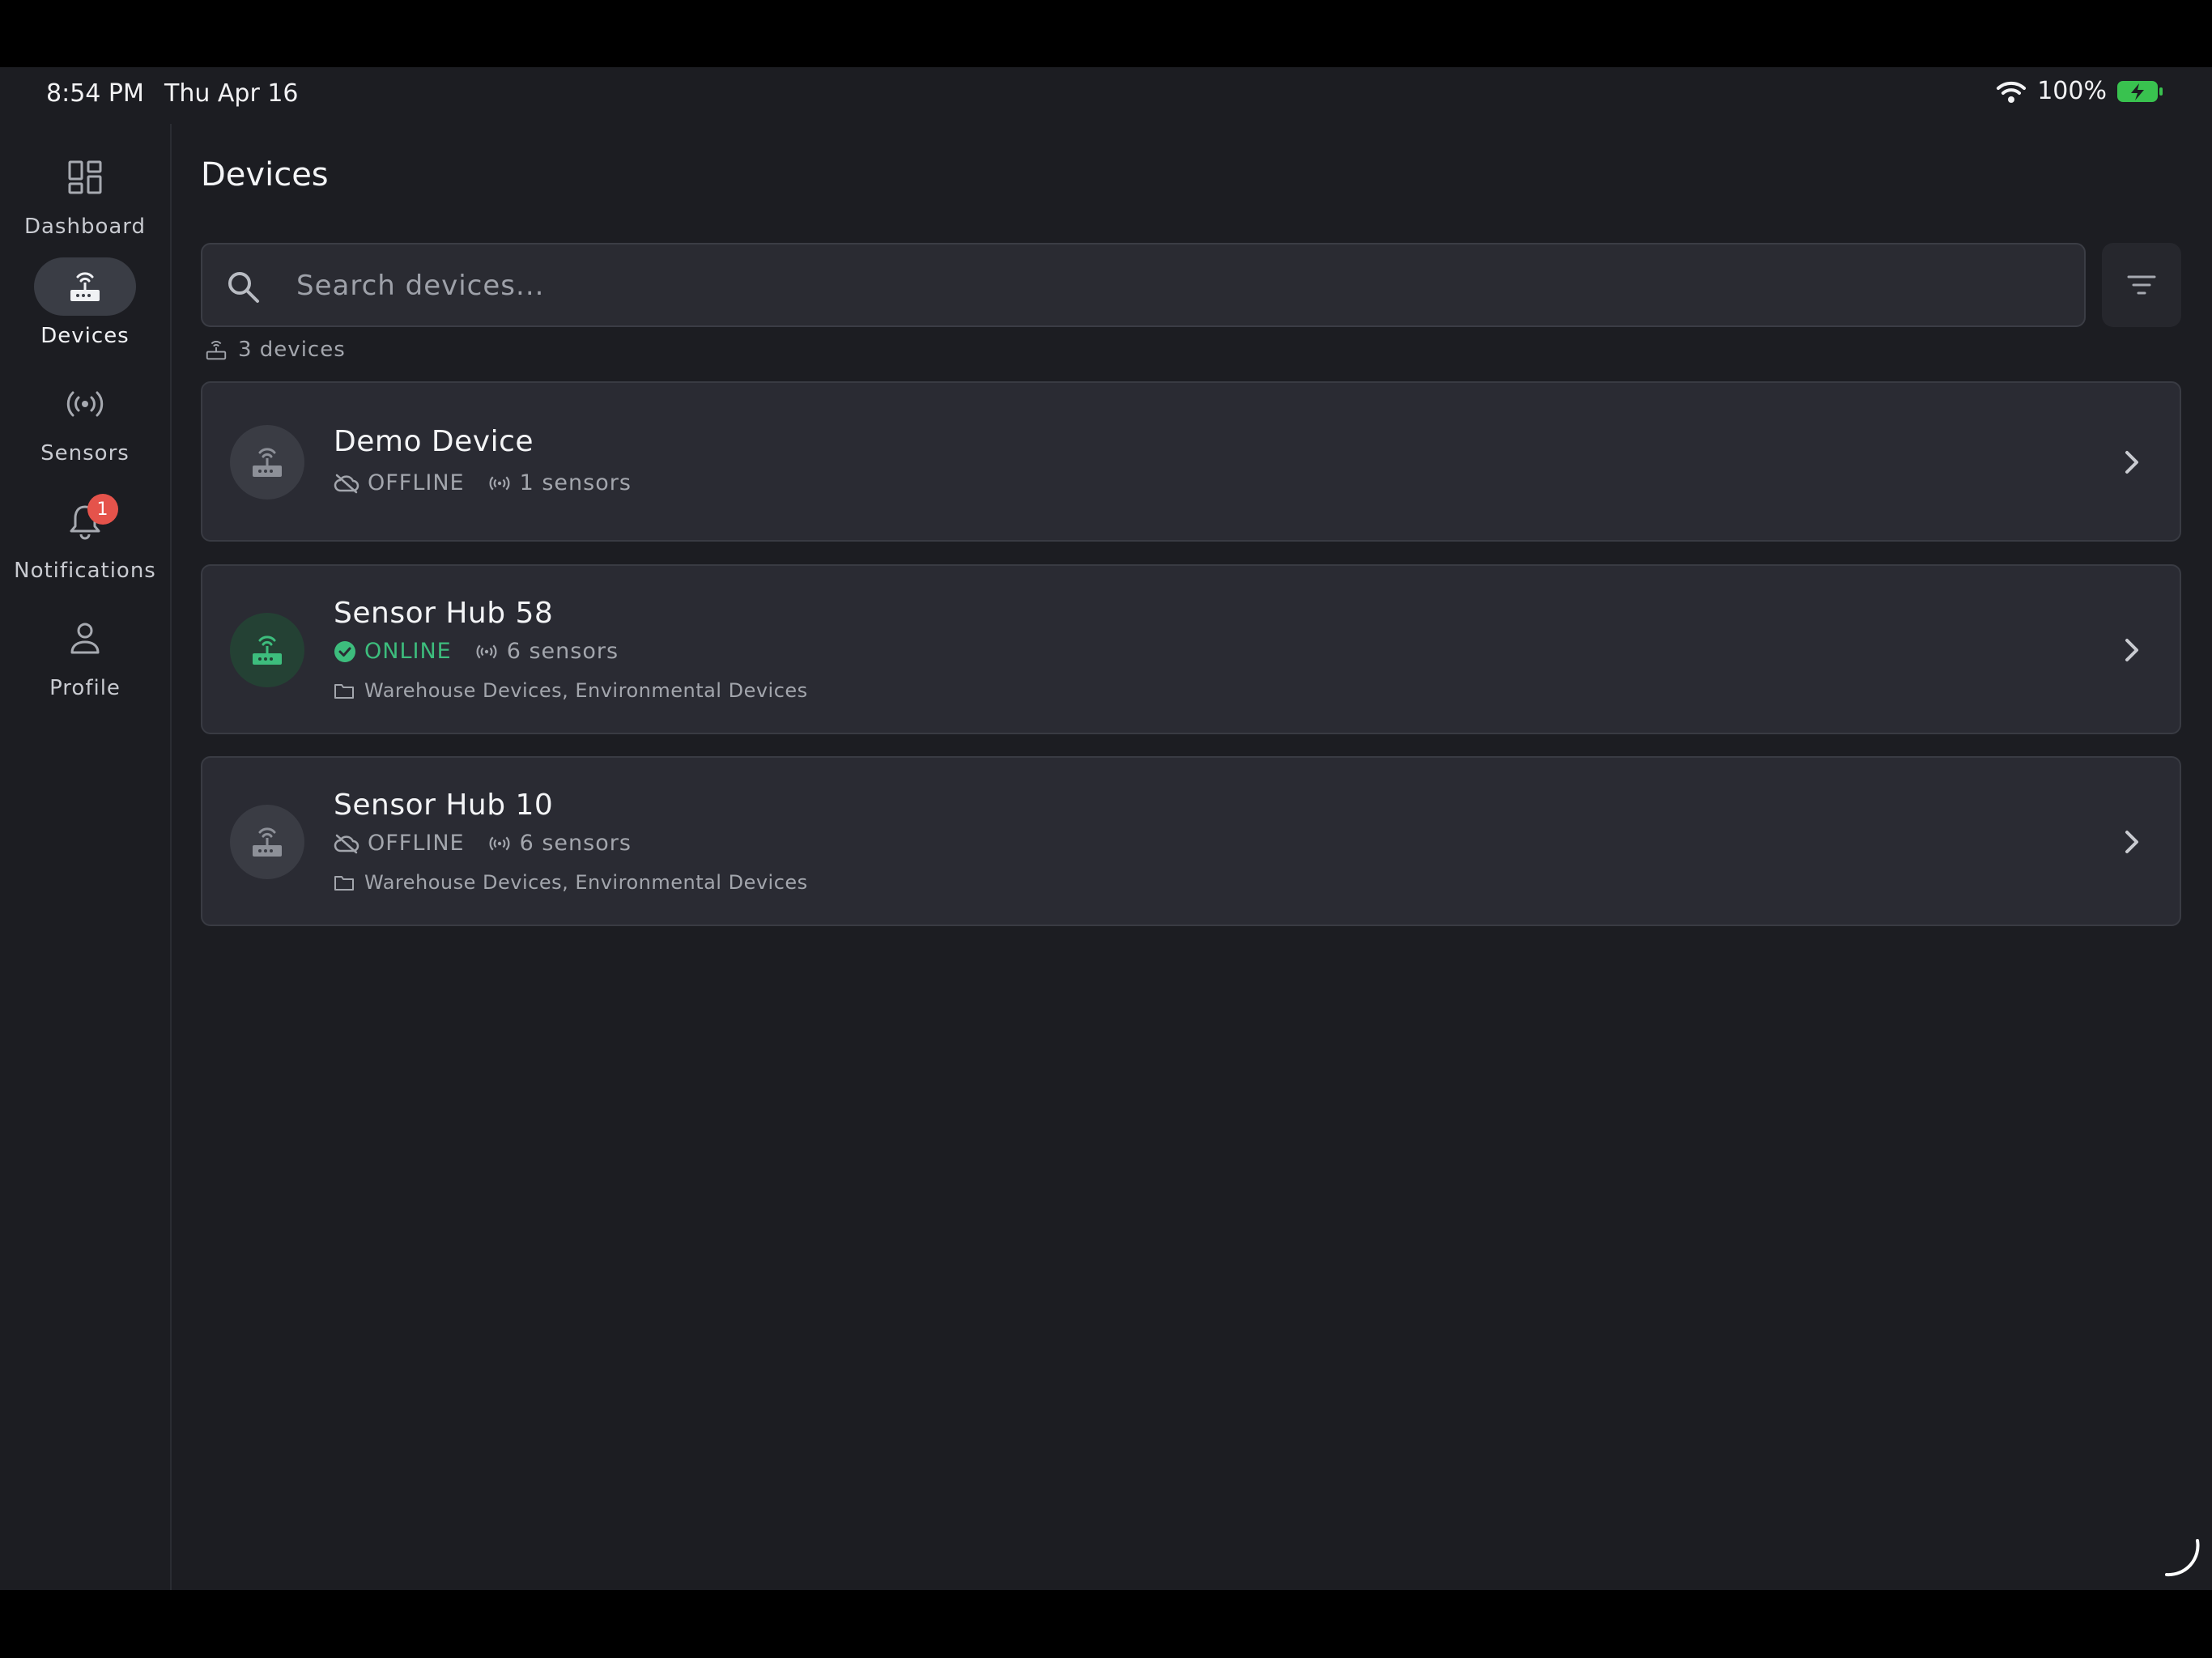  I want to click on filter-button, so click(2142, 285).